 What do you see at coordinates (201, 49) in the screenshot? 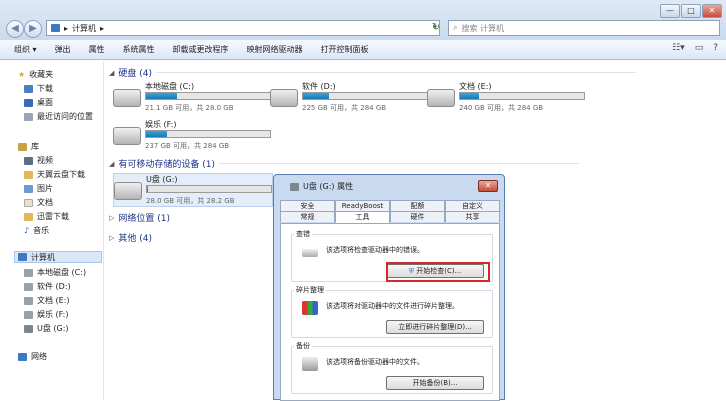
I see `toolbar-uninstall: 卸载或更改程序` at bounding box center [201, 49].